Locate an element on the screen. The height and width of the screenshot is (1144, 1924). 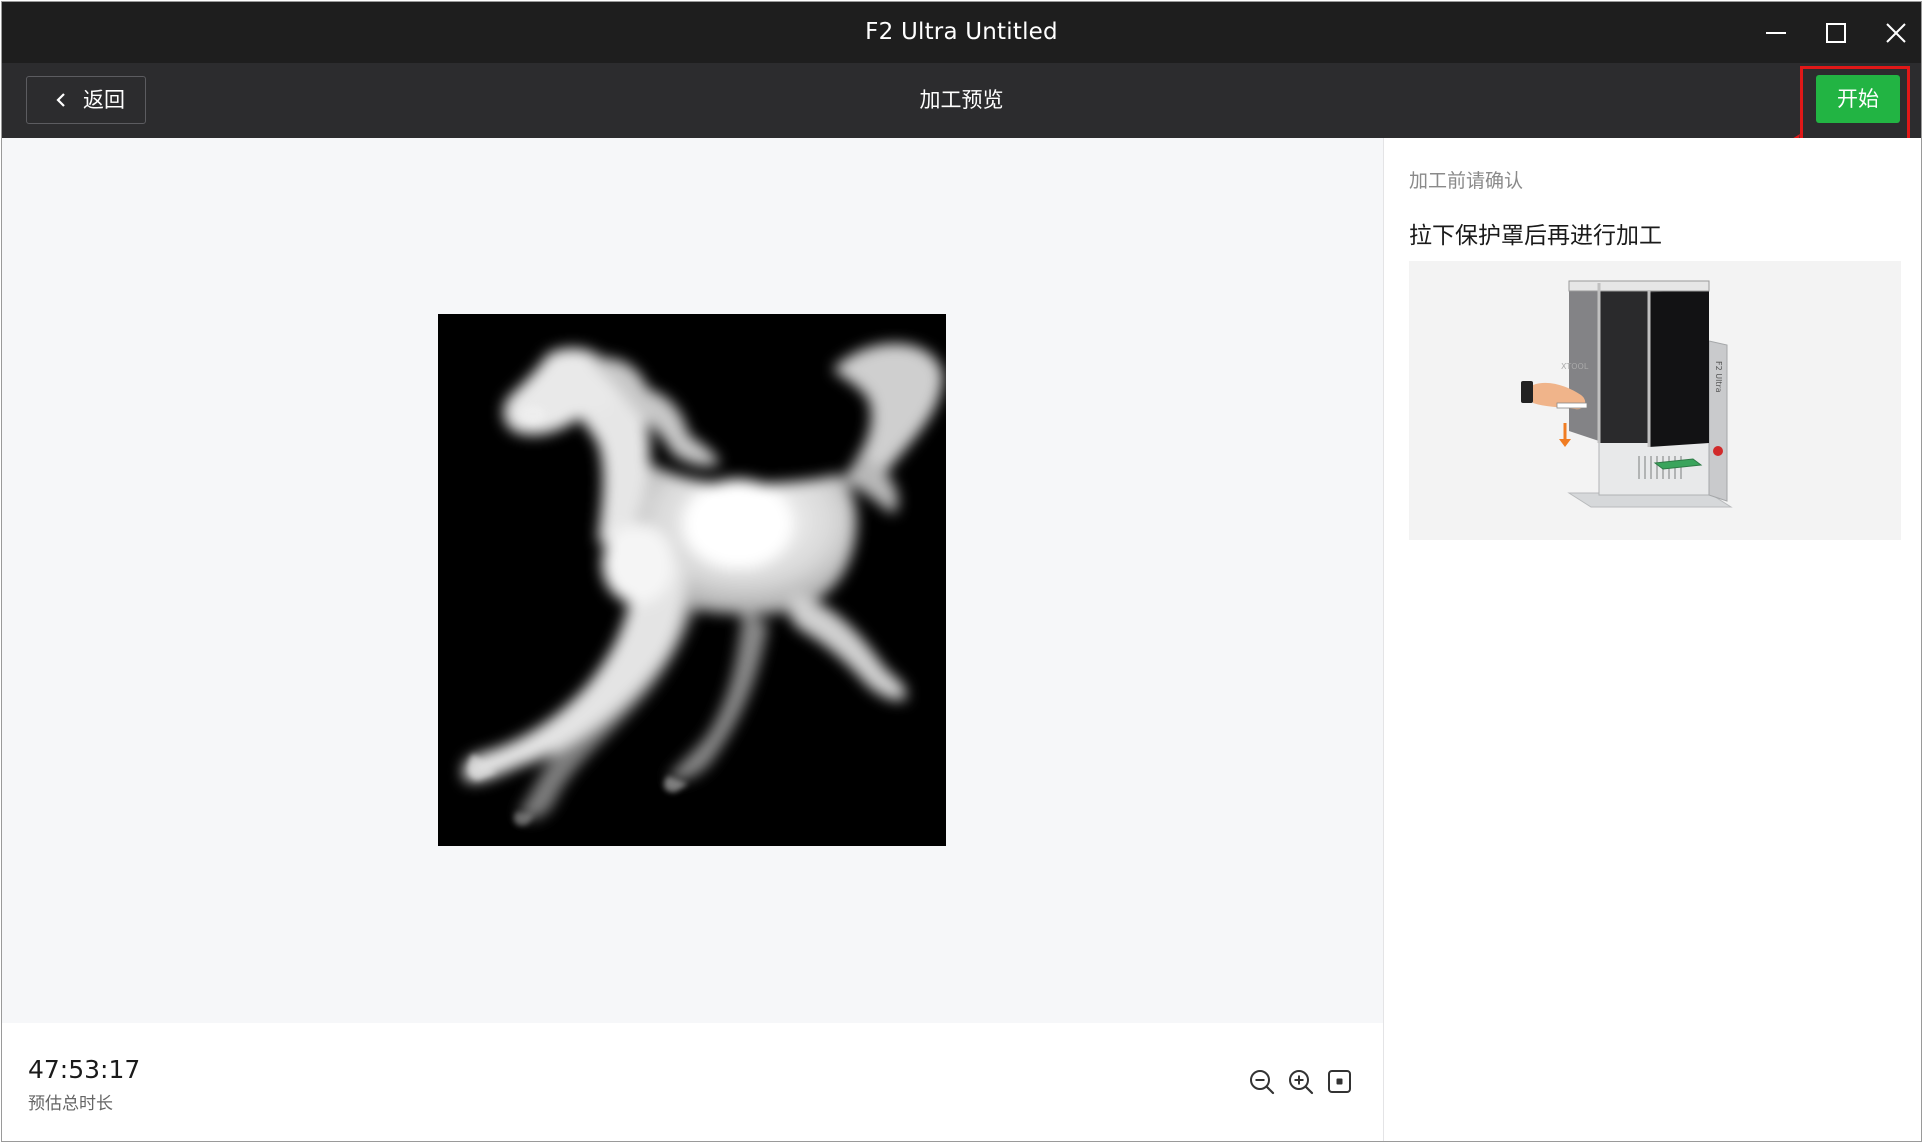
title-bar: F2 Ultra Untitled is located at coordinates (961, 32).